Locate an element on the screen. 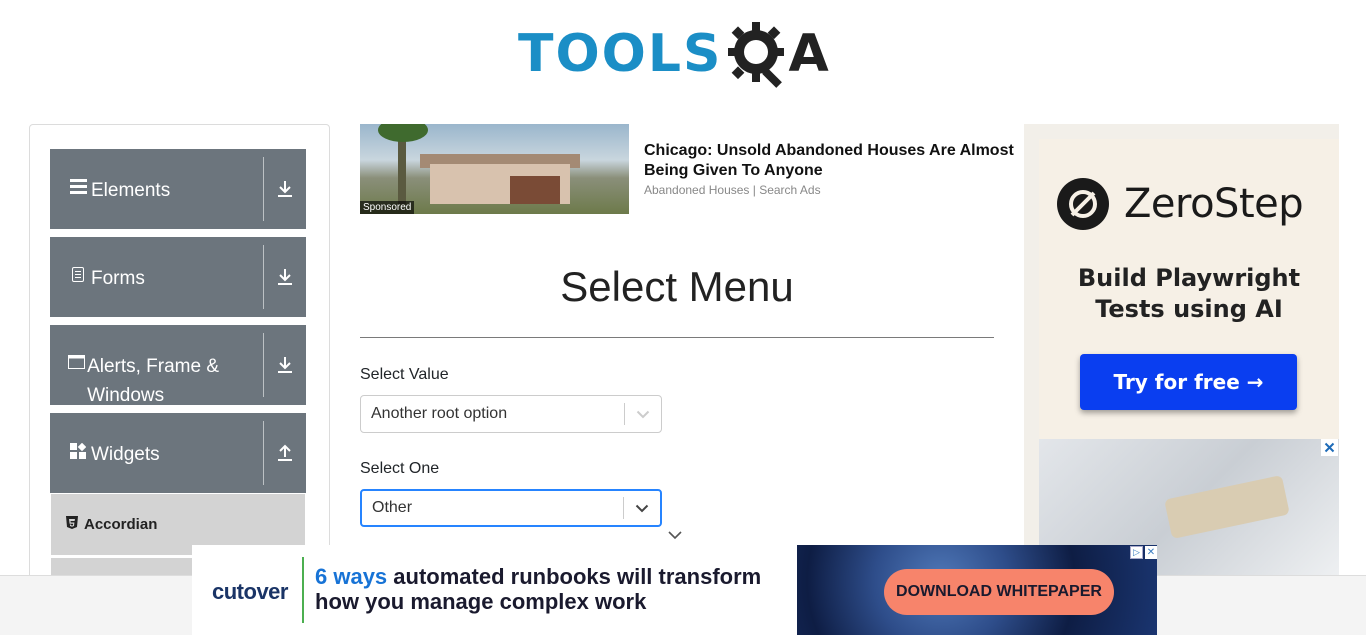 This screenshot has width=1366, height=635. group-header: Alerts, Frame & Windows is located at coordinates (157, 369).